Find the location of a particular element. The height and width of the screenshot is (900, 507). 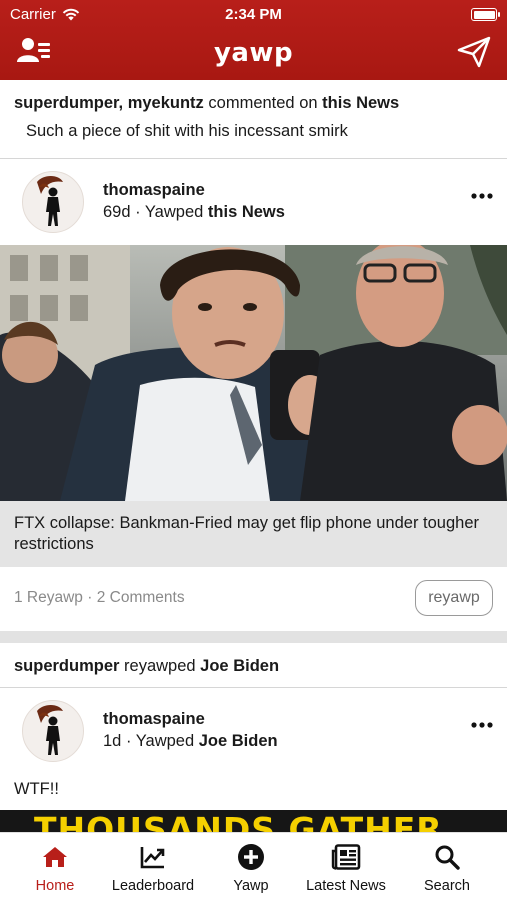

app-logo: yawp is located at coordinates (253, 53).